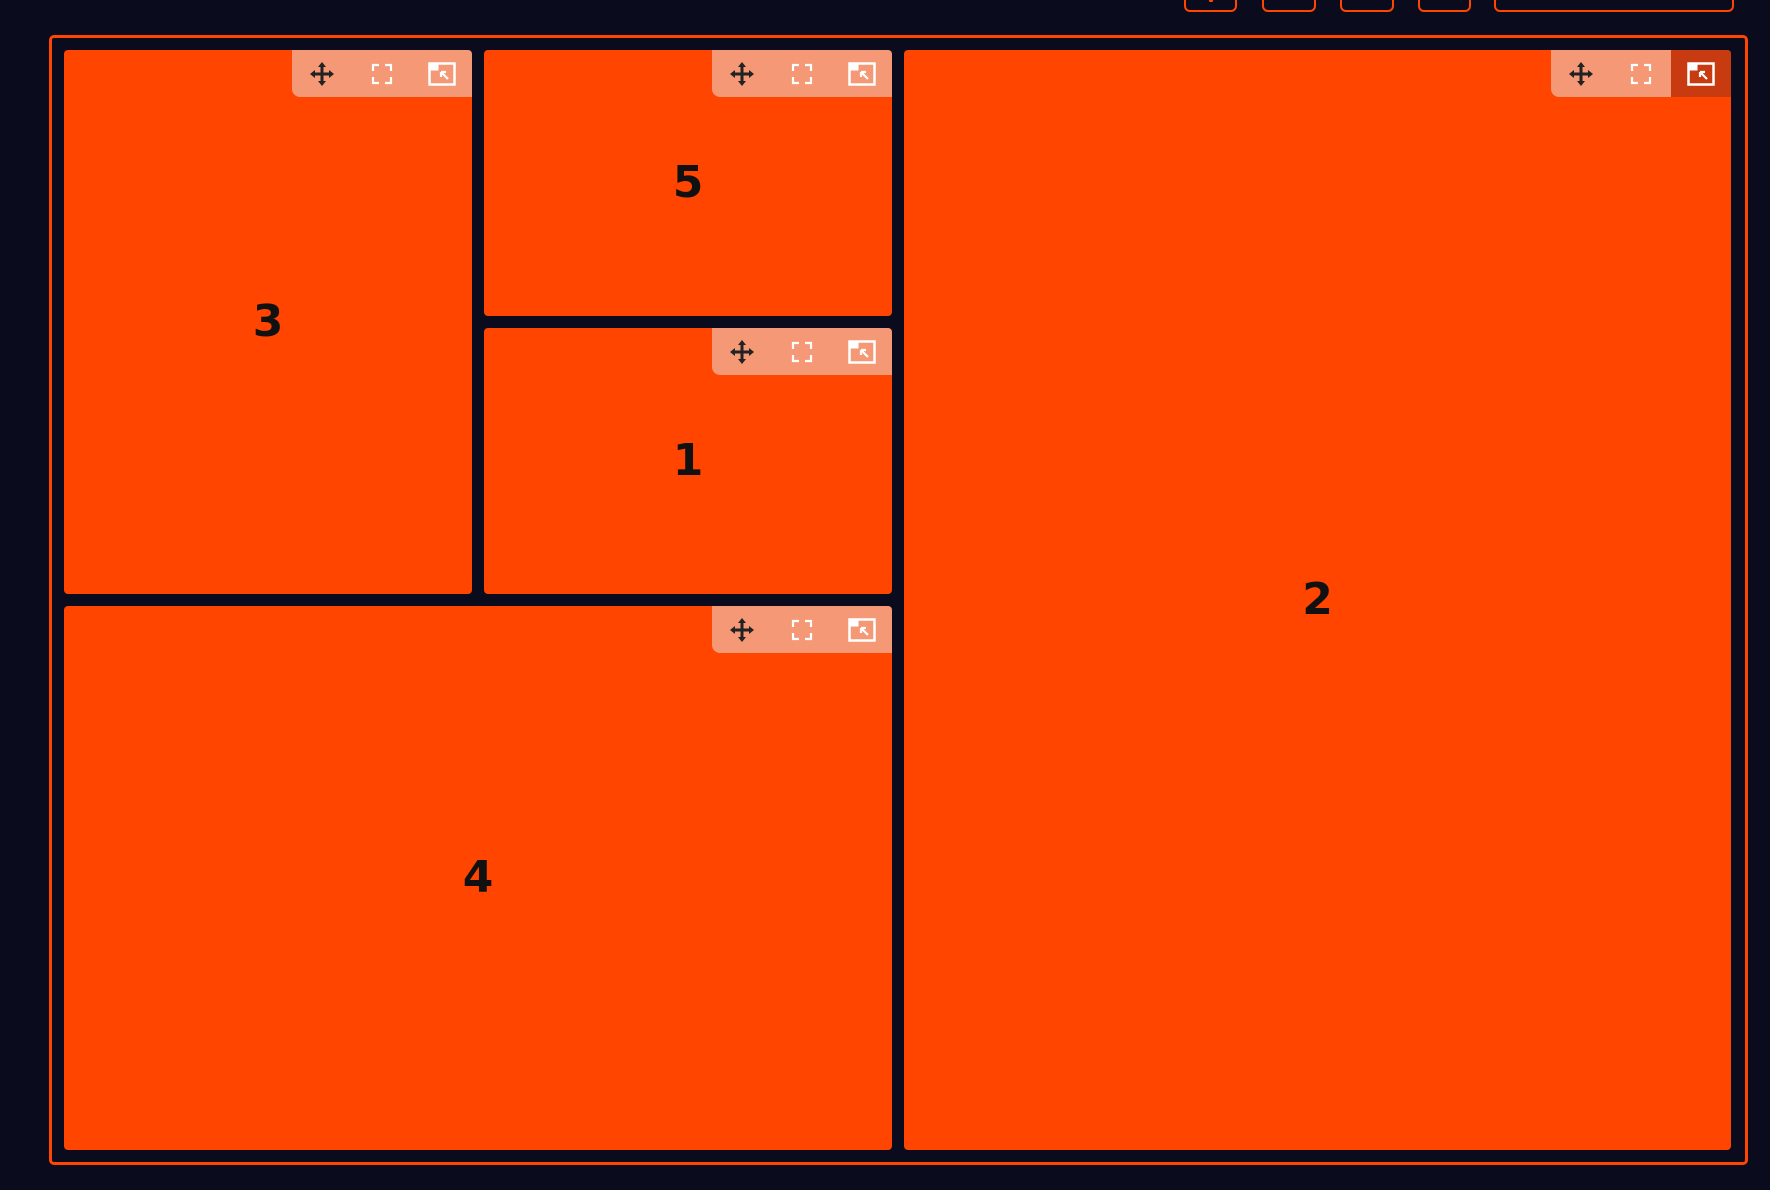 Image resolution: width=1770 pixels, height=1190 pixels. Describe the element at coordinates (1210, 1) in the screenshot. I see `toolbar-button-1-icon` at that location.